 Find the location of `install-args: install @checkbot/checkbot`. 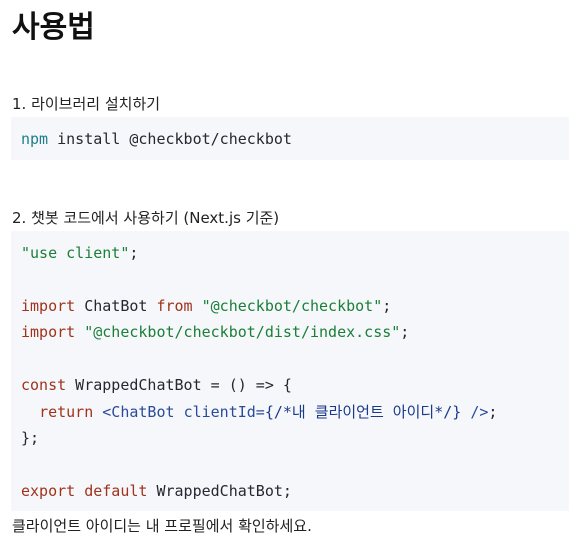

install-args: install @checkbot/checkbot is located at coordinates (170, 139).